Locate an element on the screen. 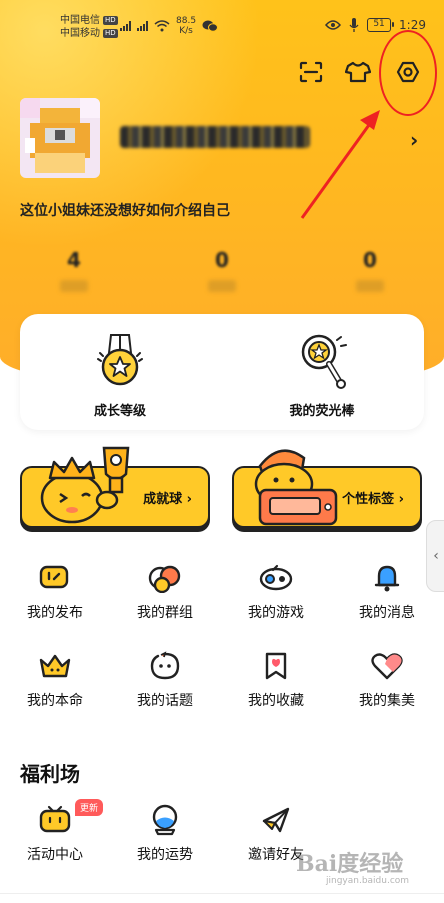  bell-icon is located at coordinates (387, 578).